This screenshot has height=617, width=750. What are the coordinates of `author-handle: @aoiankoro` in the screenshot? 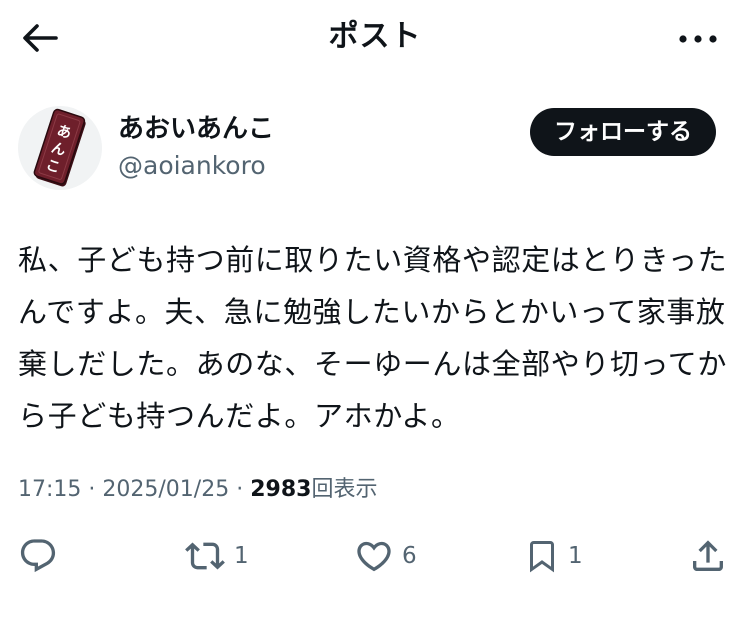 It's located at (192, 166).